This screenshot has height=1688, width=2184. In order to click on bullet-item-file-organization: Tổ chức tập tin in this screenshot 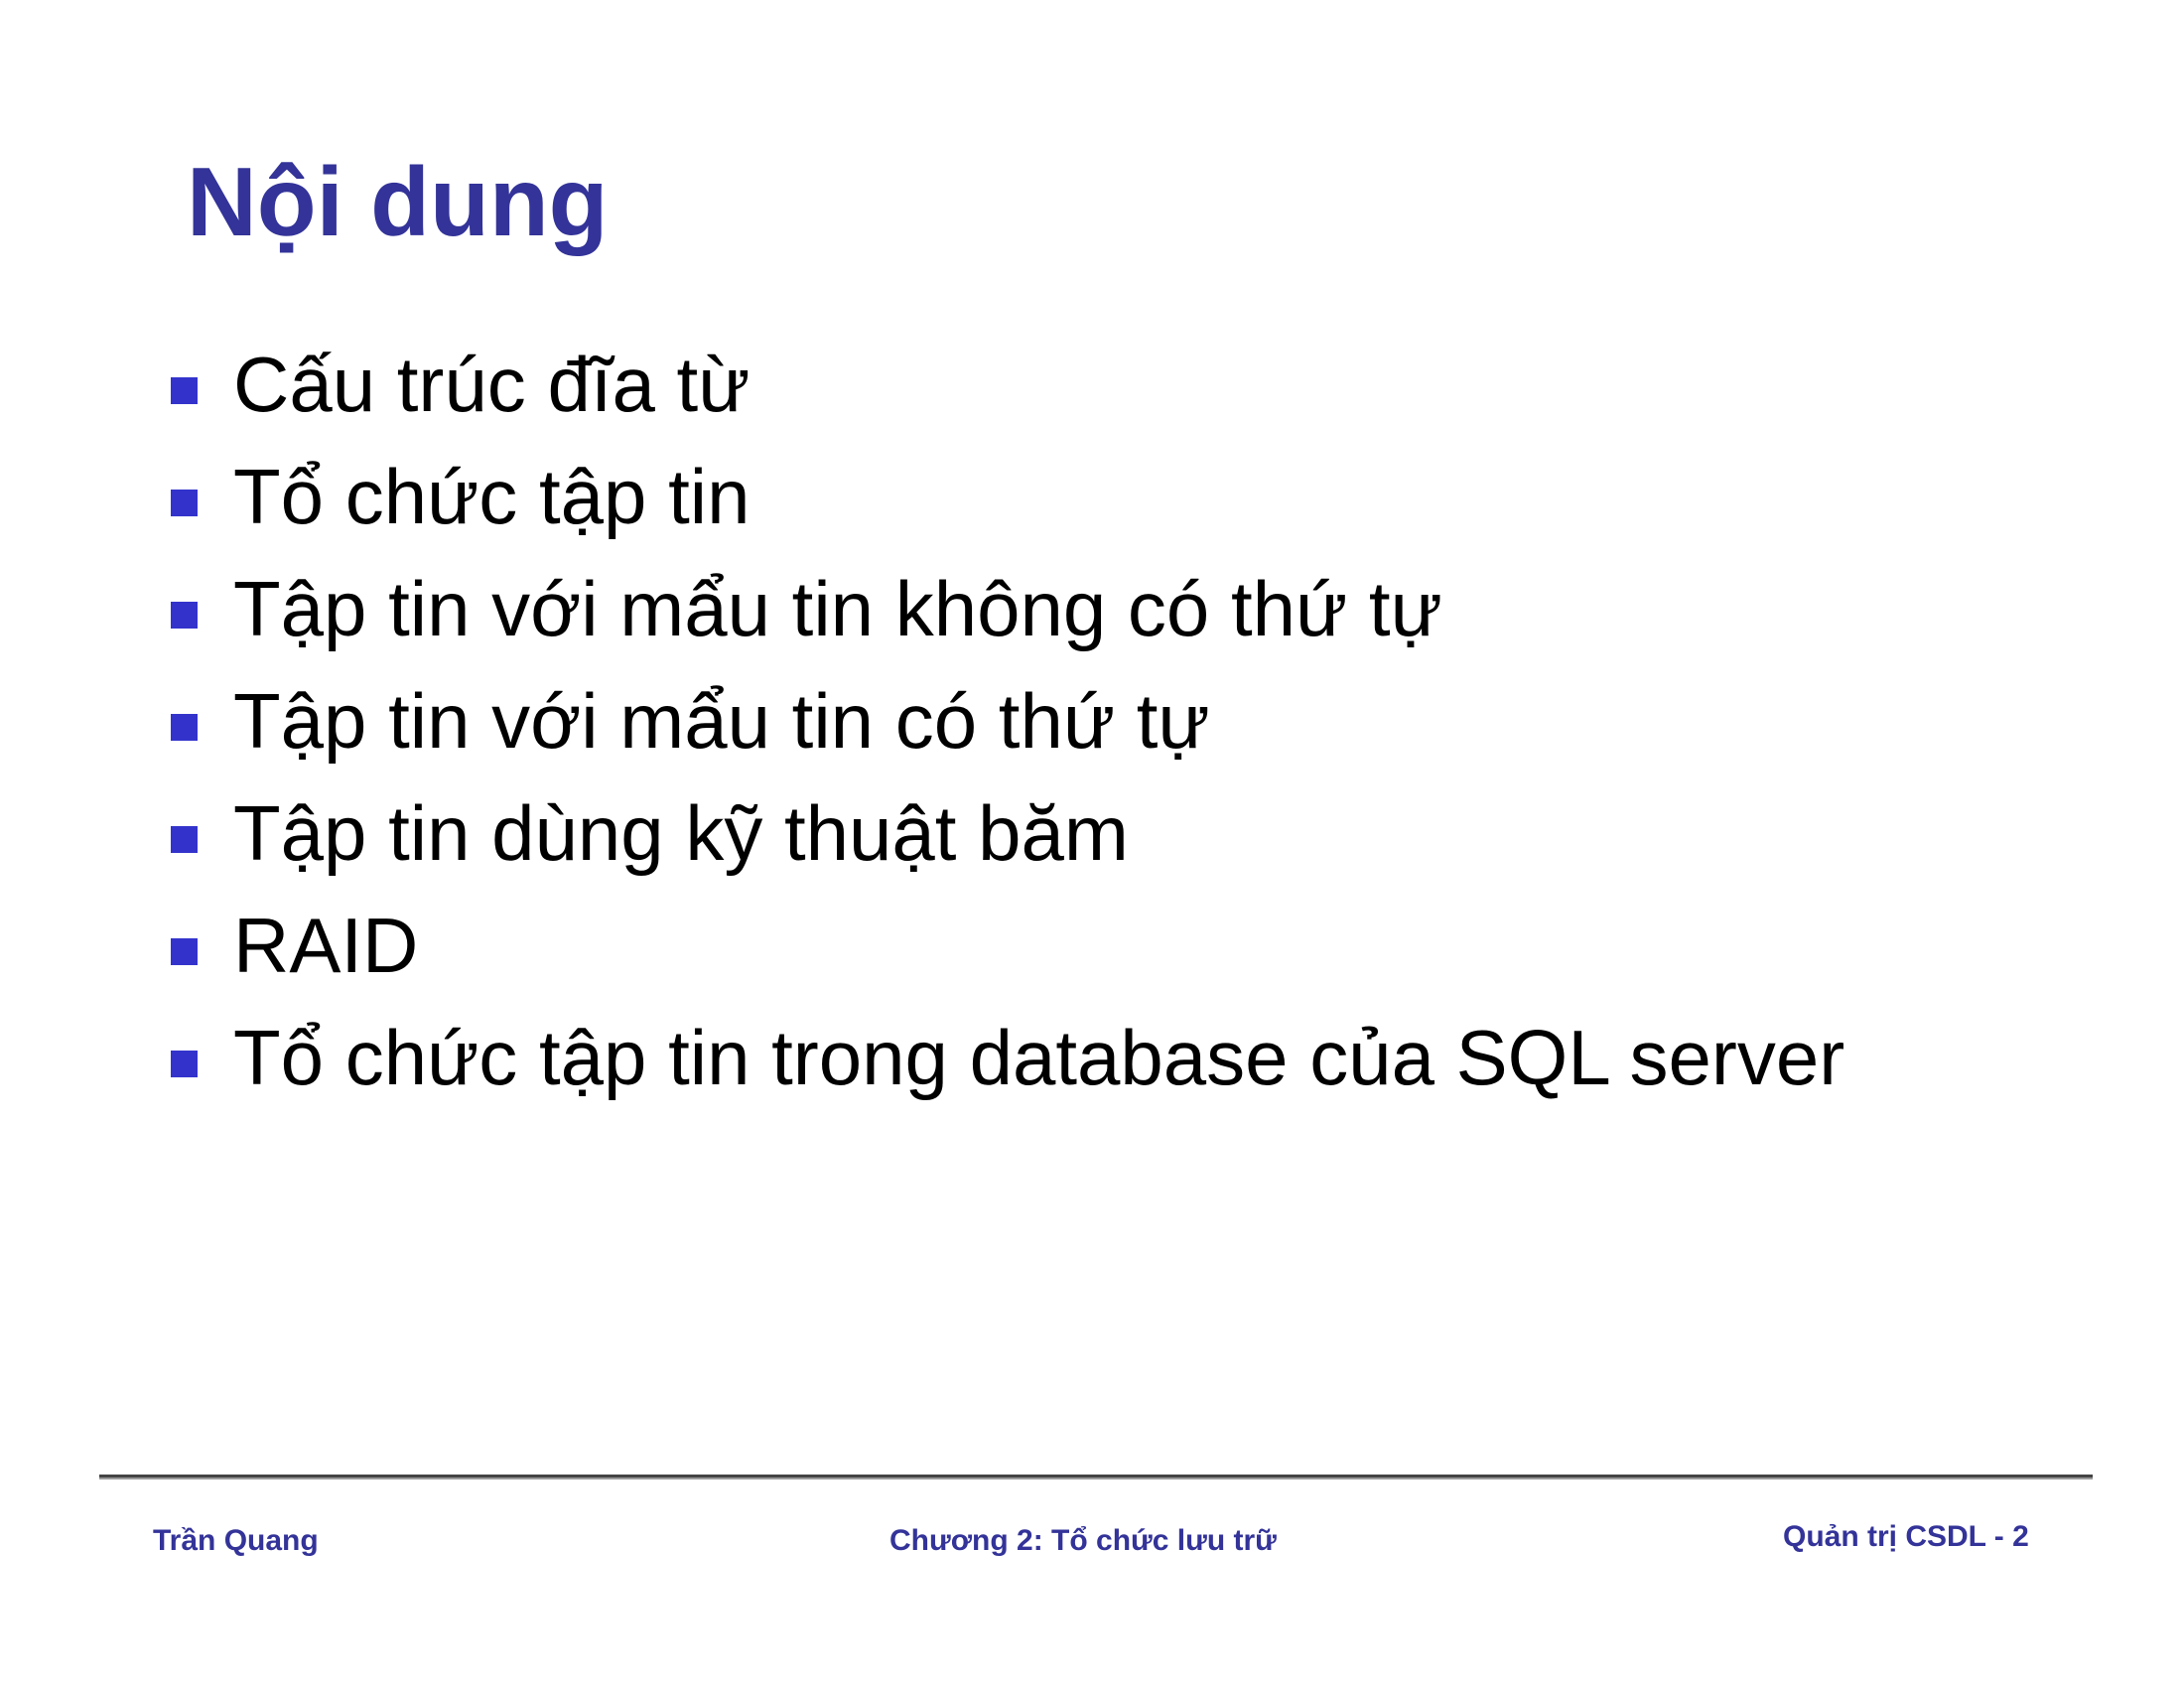, I will do `click(1007, 496)`.